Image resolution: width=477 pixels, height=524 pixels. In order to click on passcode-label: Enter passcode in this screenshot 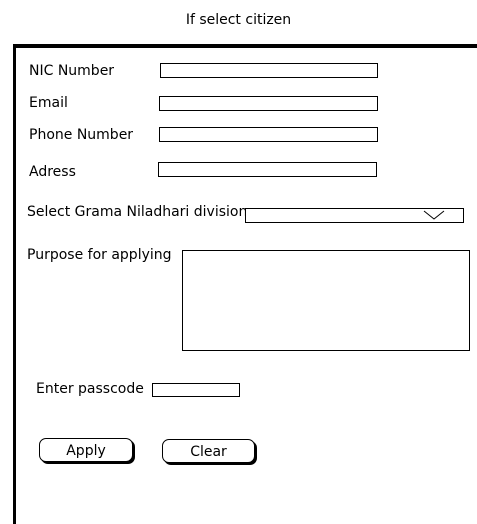, I will do `click(90, 389)`.